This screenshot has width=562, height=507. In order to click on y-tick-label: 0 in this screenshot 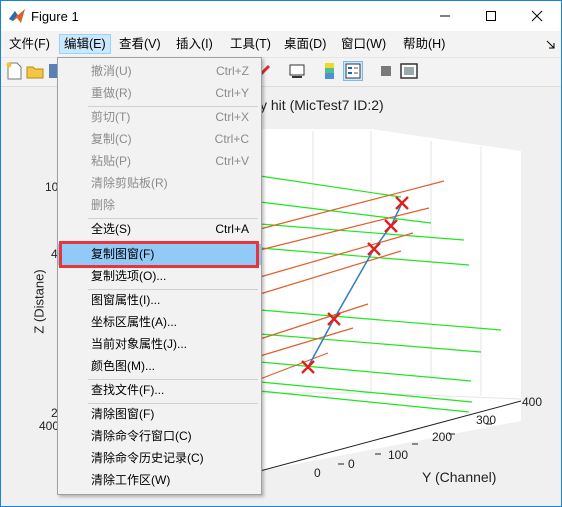, I will do `click(351, 464)`.